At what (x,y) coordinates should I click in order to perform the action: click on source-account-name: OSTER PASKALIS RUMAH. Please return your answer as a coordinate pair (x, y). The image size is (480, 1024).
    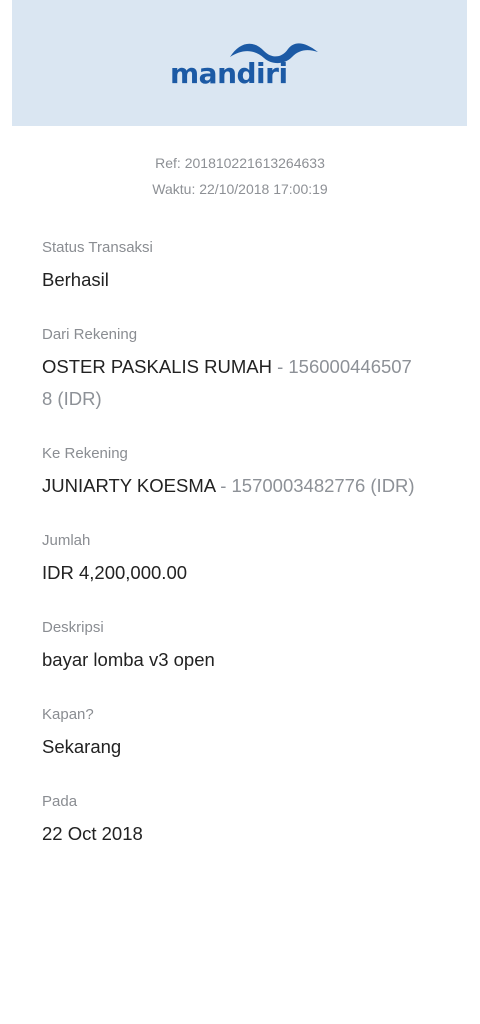
    Looking at the image, I should click on (157, 366).